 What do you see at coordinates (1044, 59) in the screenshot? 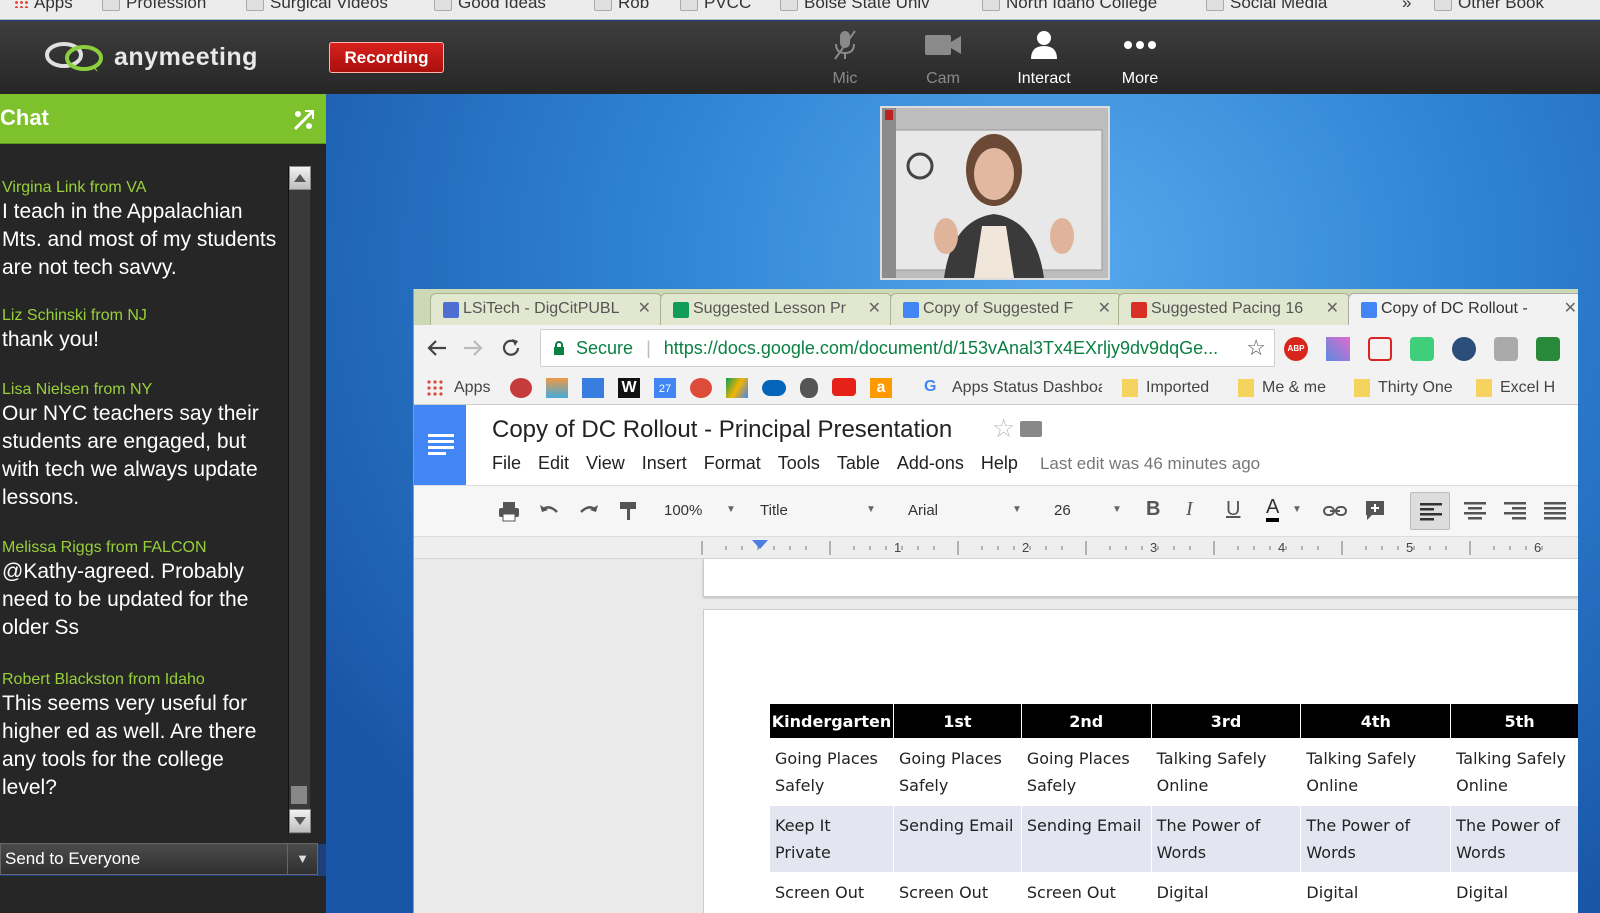
I see `interact-button: Interact` at bounding box center [1044, 59].